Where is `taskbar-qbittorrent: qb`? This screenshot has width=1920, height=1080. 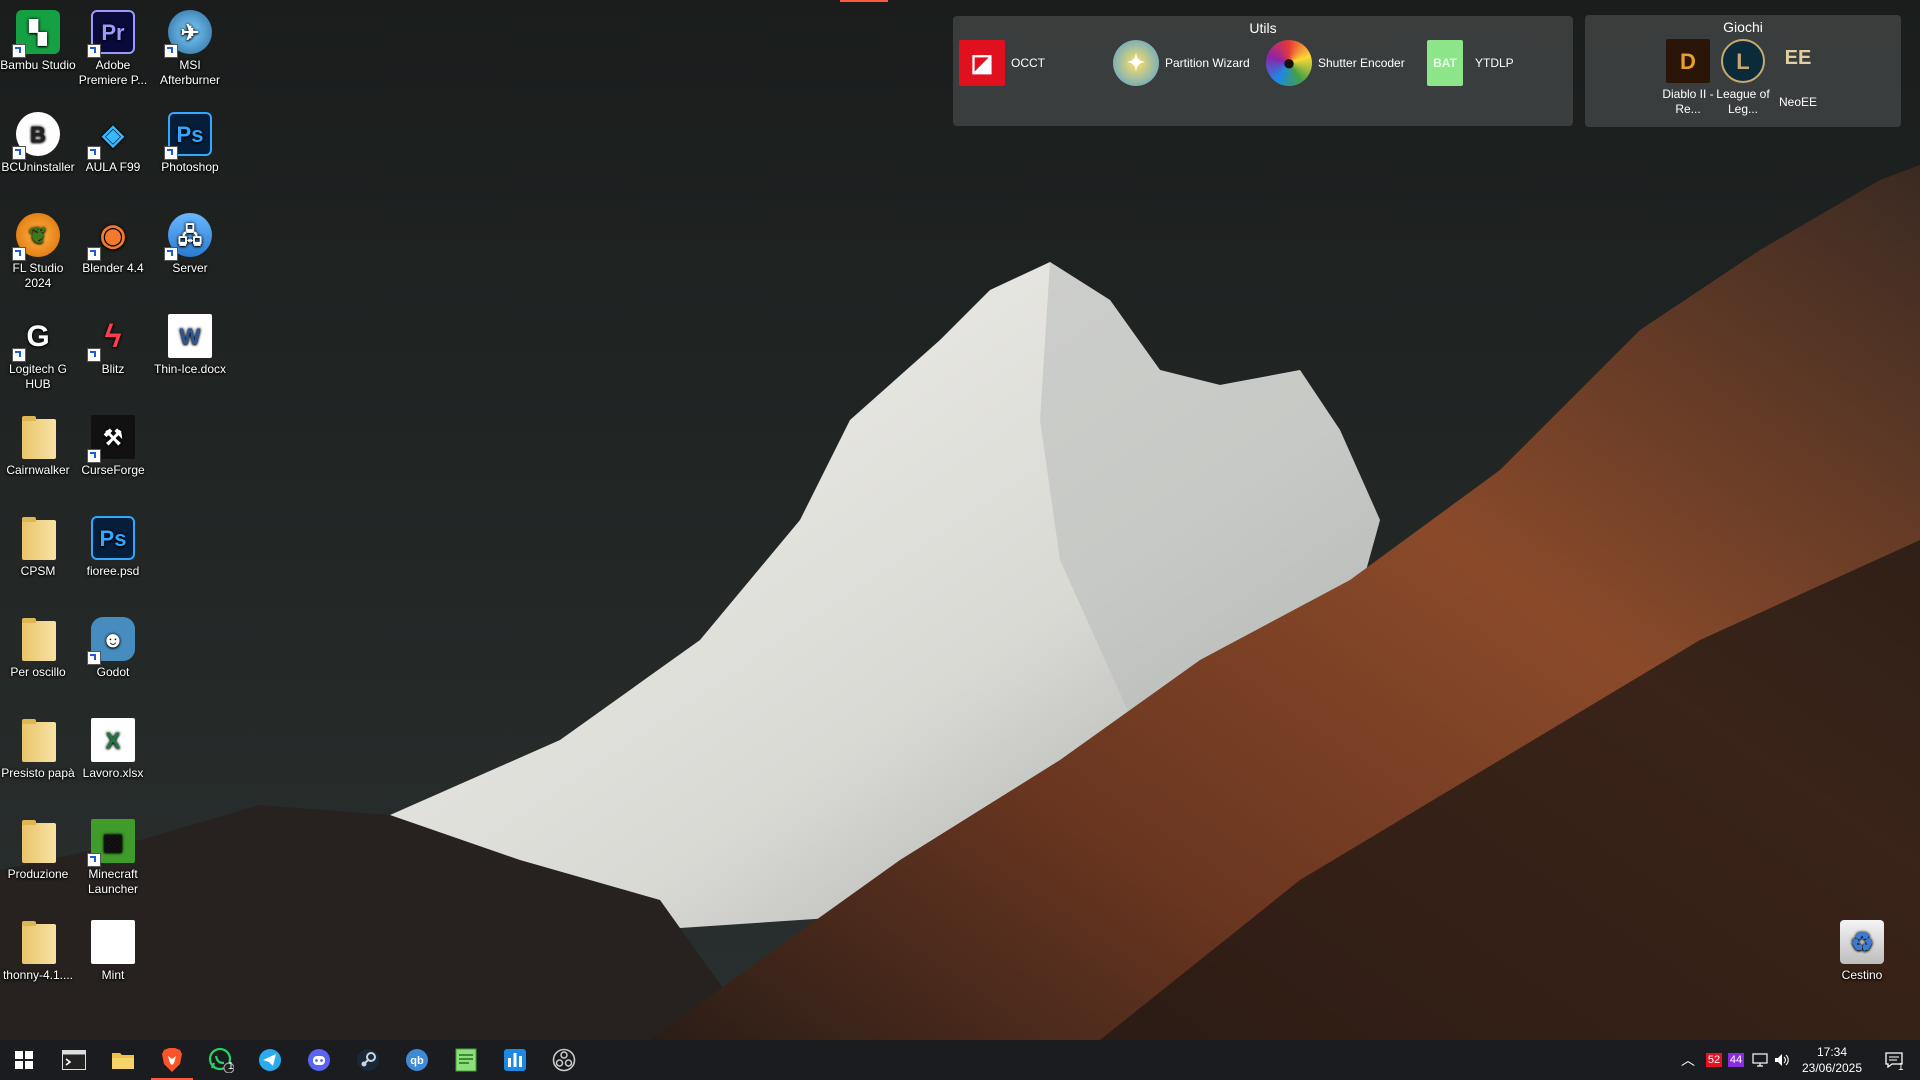
taskbar-qbittorrent: qb is located at coordinates (417, 1060).